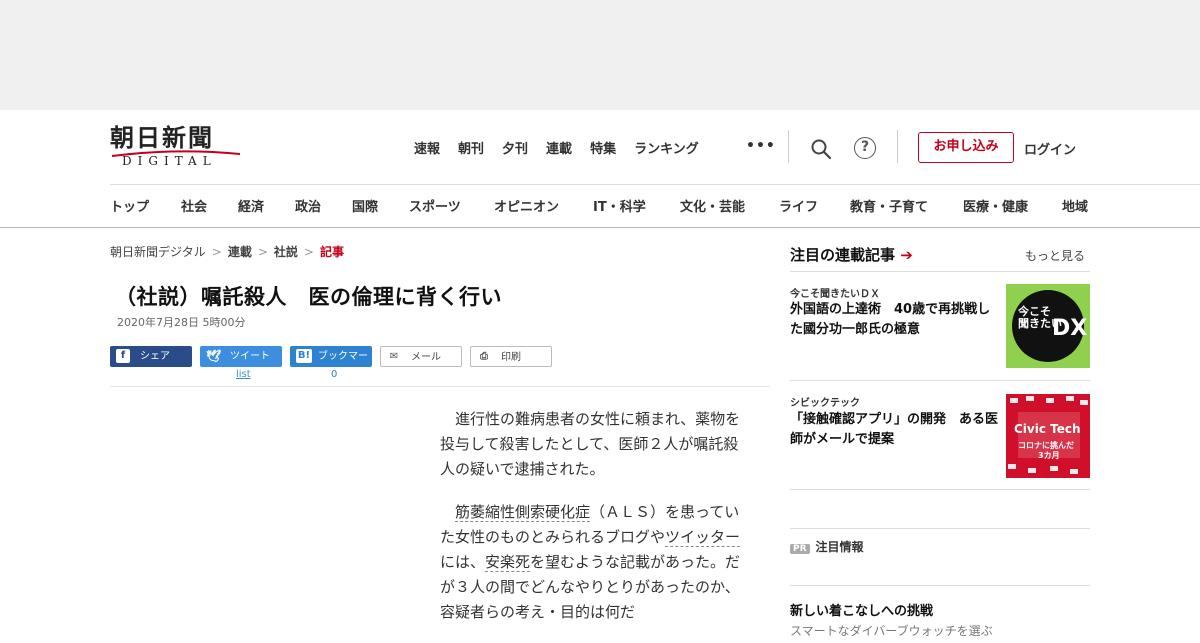  What do you see at coordinates (155, 356) in the screenshot?
I see `share-facebook-label: シェア` at bounding box center [155, 356].